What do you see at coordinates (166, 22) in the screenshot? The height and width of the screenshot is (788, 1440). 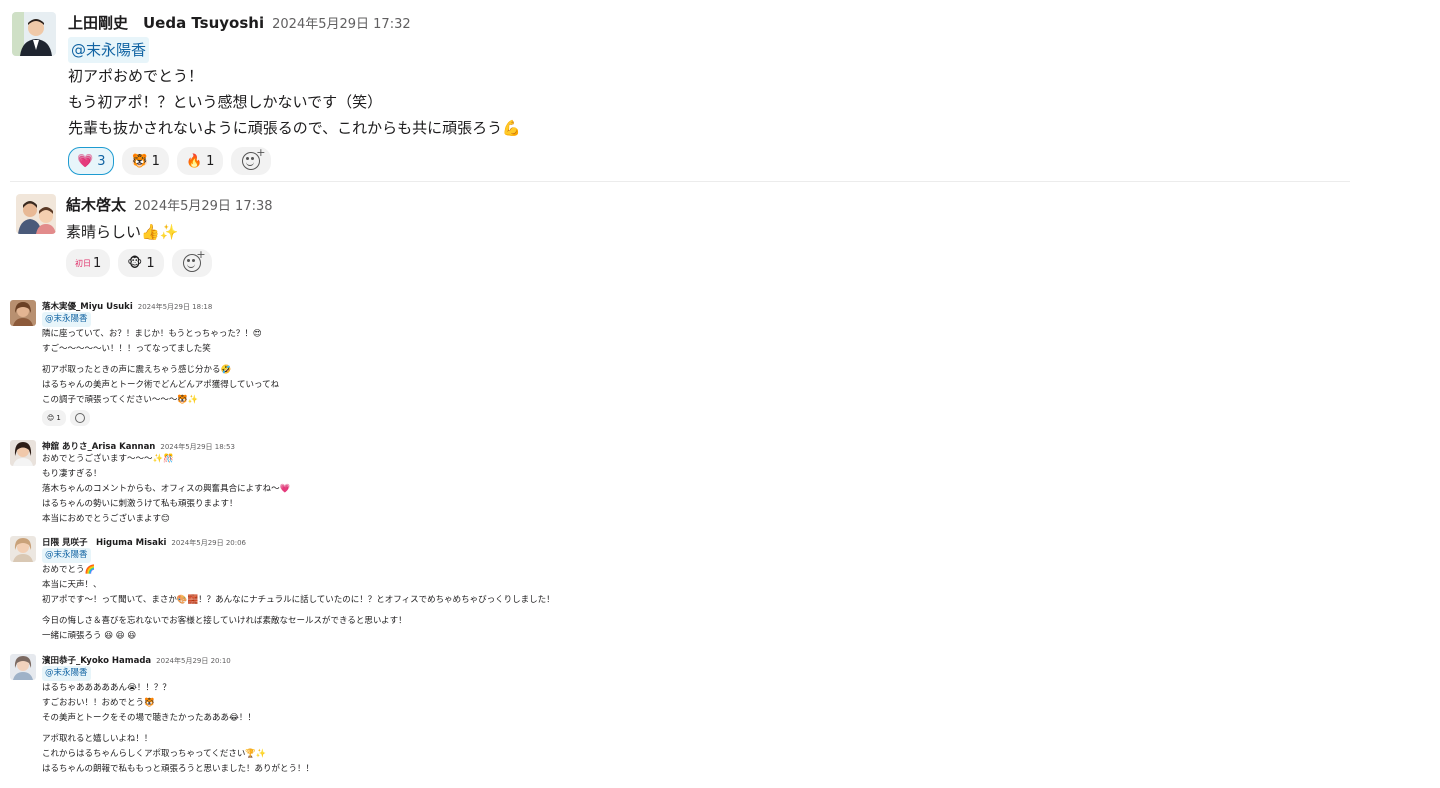 I see `sender-name: 上田剛史 Ueda Tsuyoshi` at bounding box center [166, 22].